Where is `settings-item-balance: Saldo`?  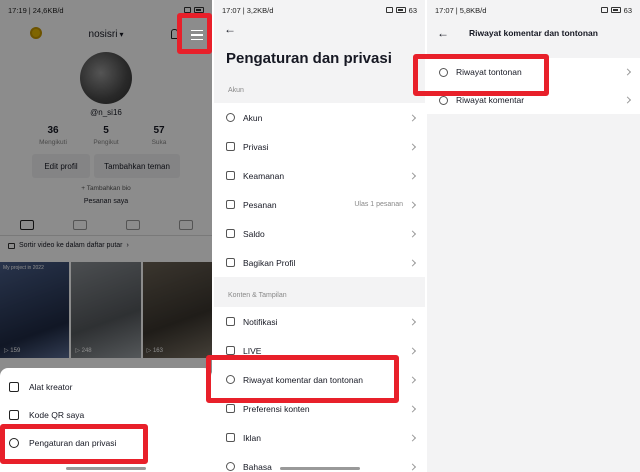 settings-item-balance: Saldo is located at coordinates (319, 233).